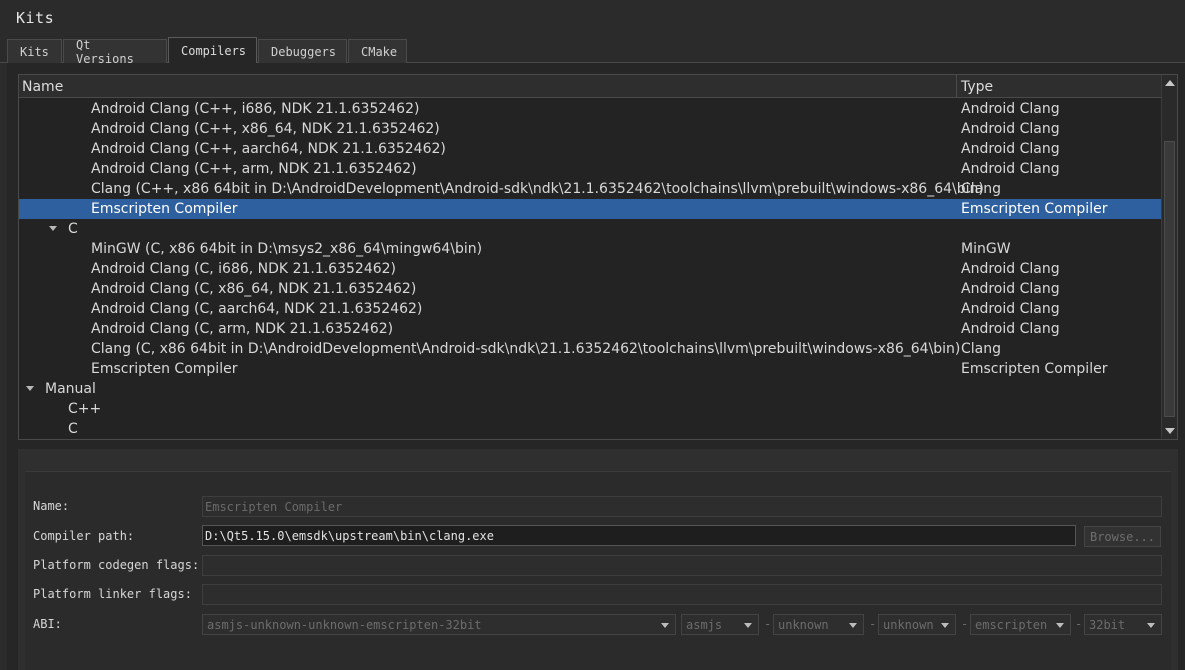 The height and width of the screenshot is (670, 1185). What do you see at coordinates (42, 87) in the screenshot?
I see `column-header-name: Name` at bounding box center [42, 87].